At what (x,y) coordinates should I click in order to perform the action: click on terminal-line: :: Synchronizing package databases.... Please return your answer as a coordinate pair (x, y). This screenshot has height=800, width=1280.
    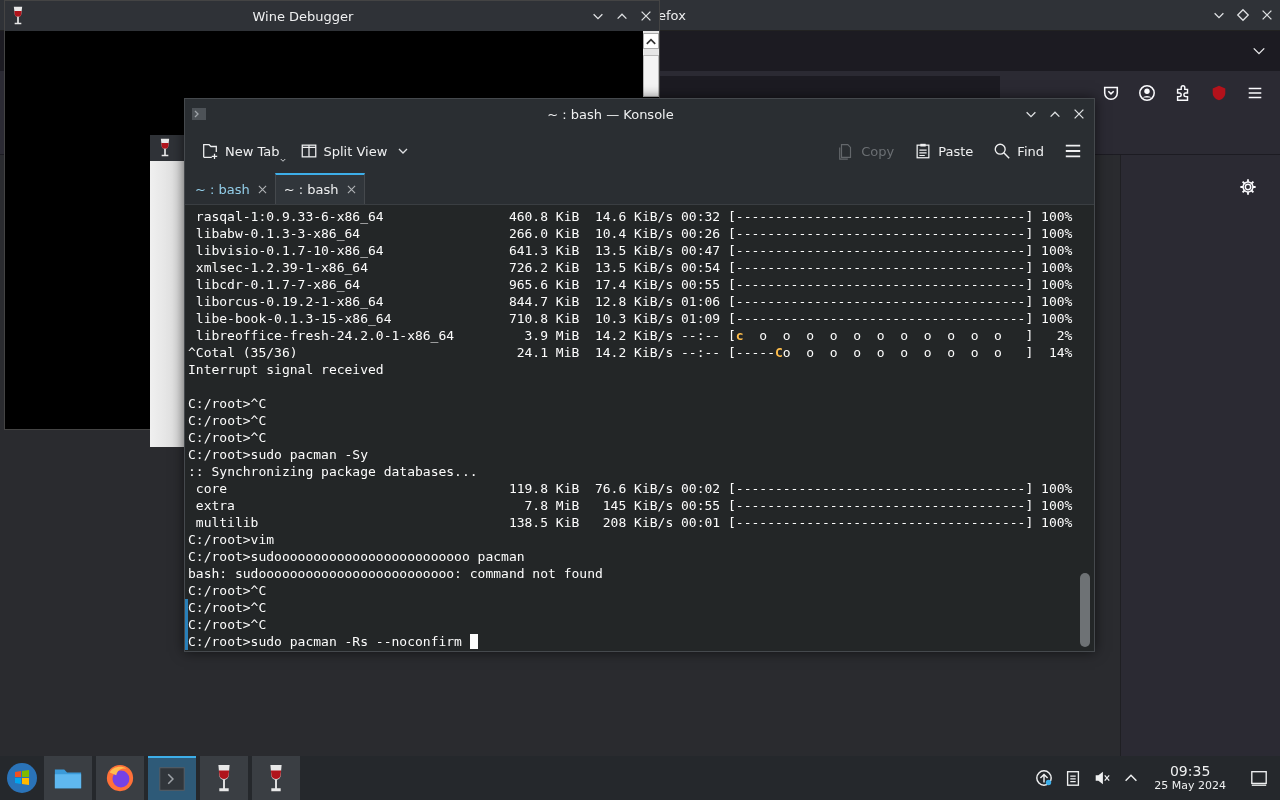
    Looking at the image, I should click on (333, 471).